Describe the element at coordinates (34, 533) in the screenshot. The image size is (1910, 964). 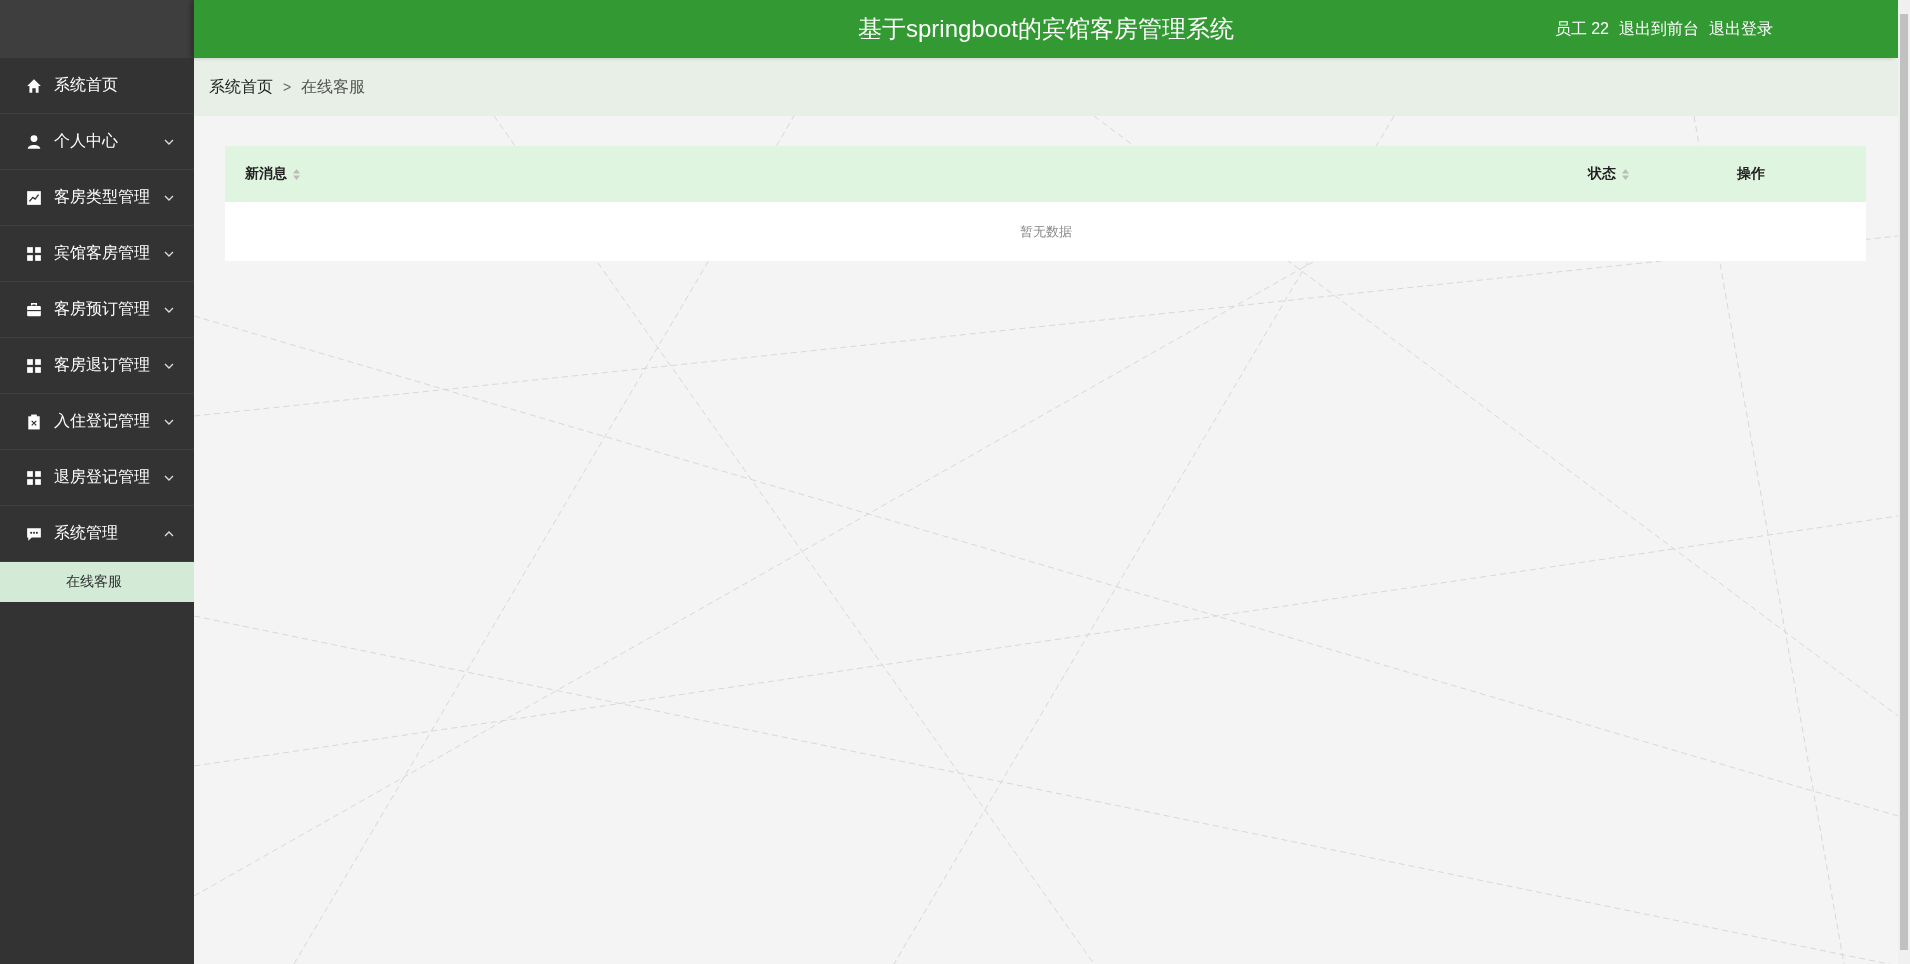
I see `chat-icon` at that location.